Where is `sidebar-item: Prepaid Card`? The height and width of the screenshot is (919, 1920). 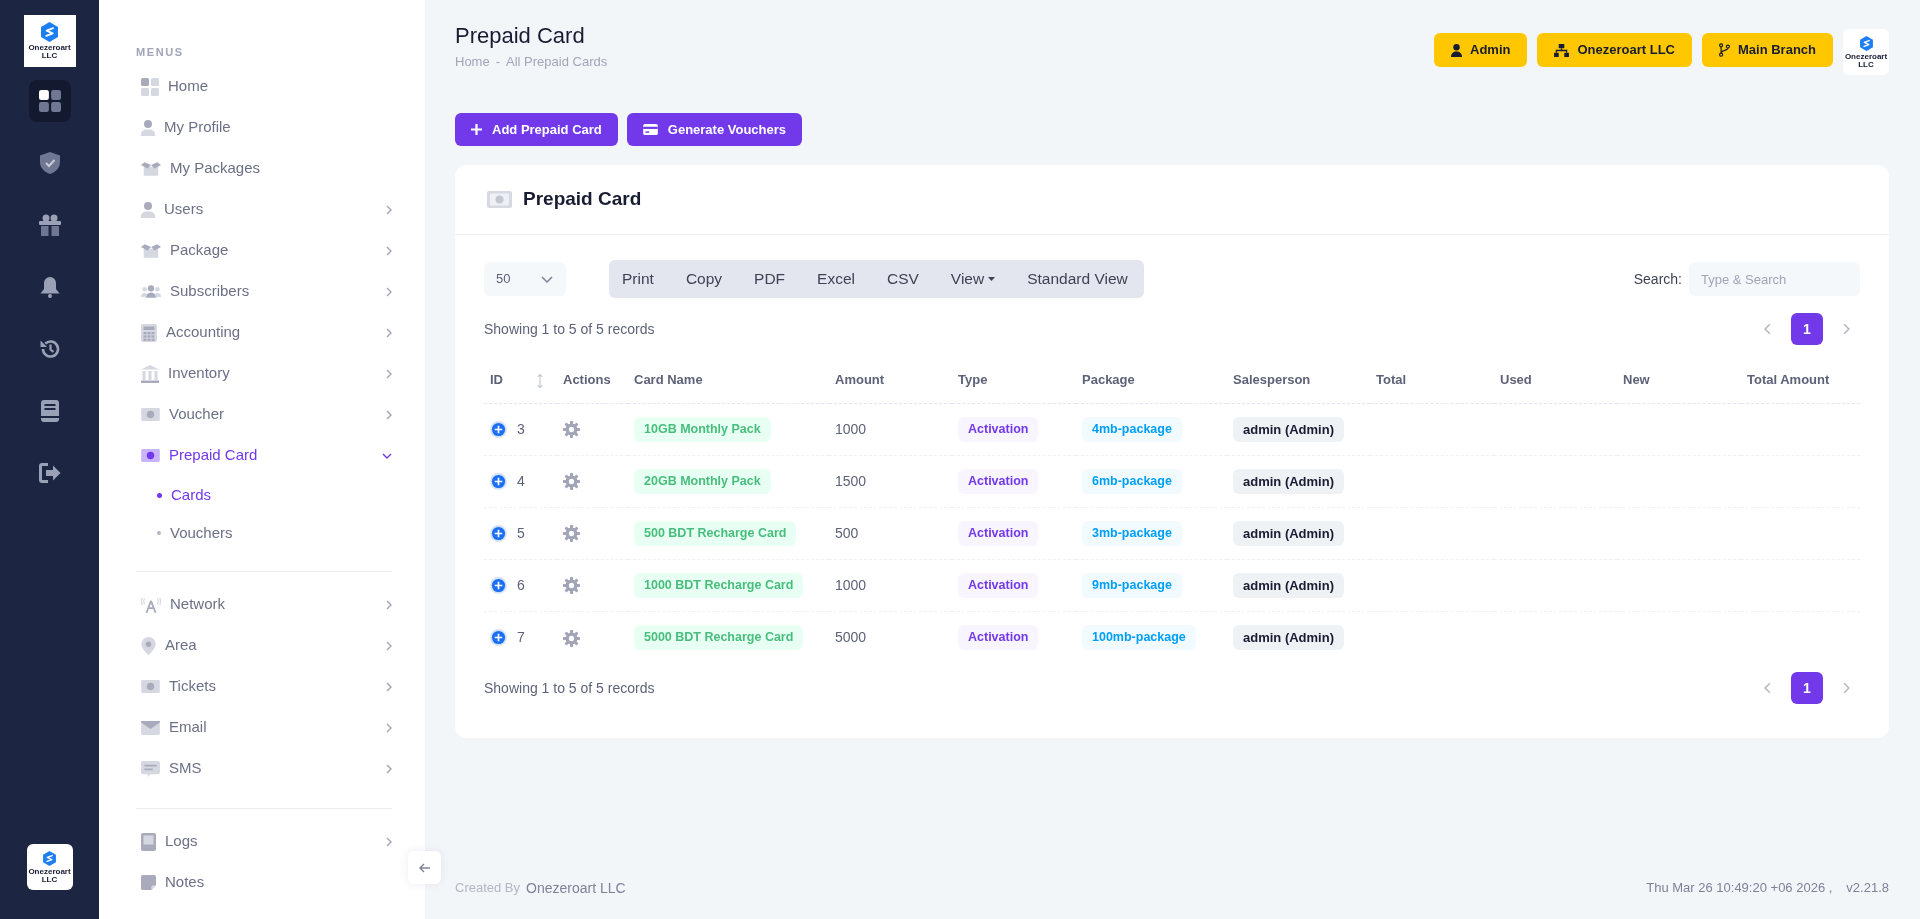
sidebar-item: Prepaid Card is located at coordinates (264, 455).